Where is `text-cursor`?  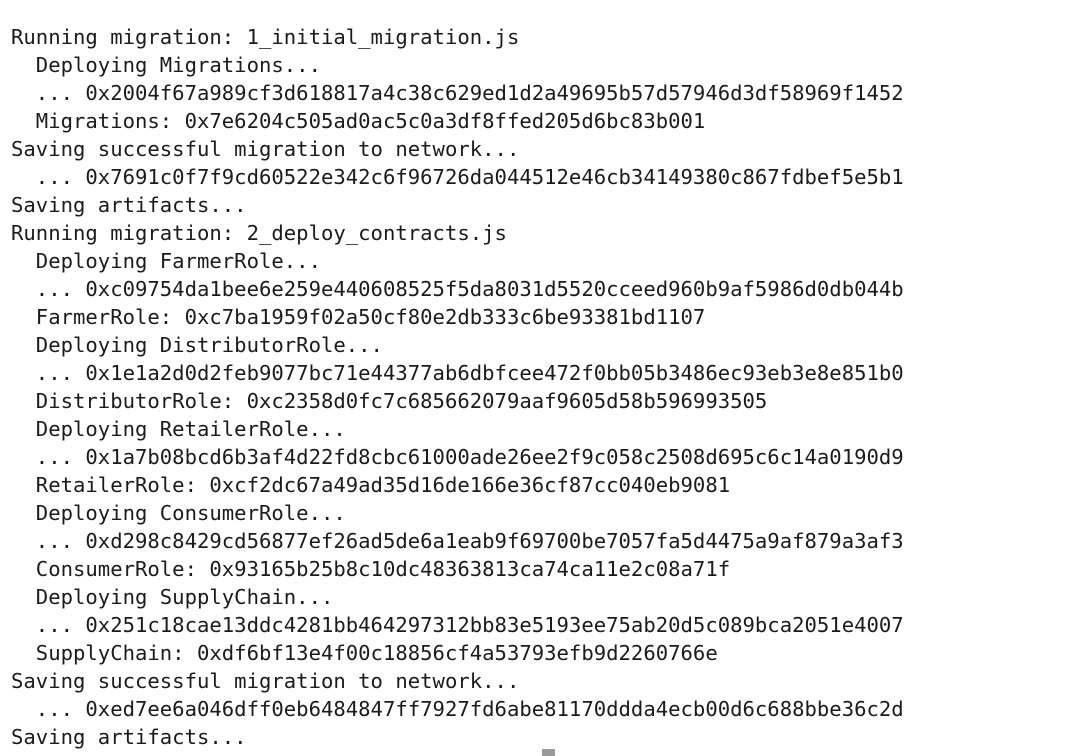
text-cursor is located at coordinates (548, 752).